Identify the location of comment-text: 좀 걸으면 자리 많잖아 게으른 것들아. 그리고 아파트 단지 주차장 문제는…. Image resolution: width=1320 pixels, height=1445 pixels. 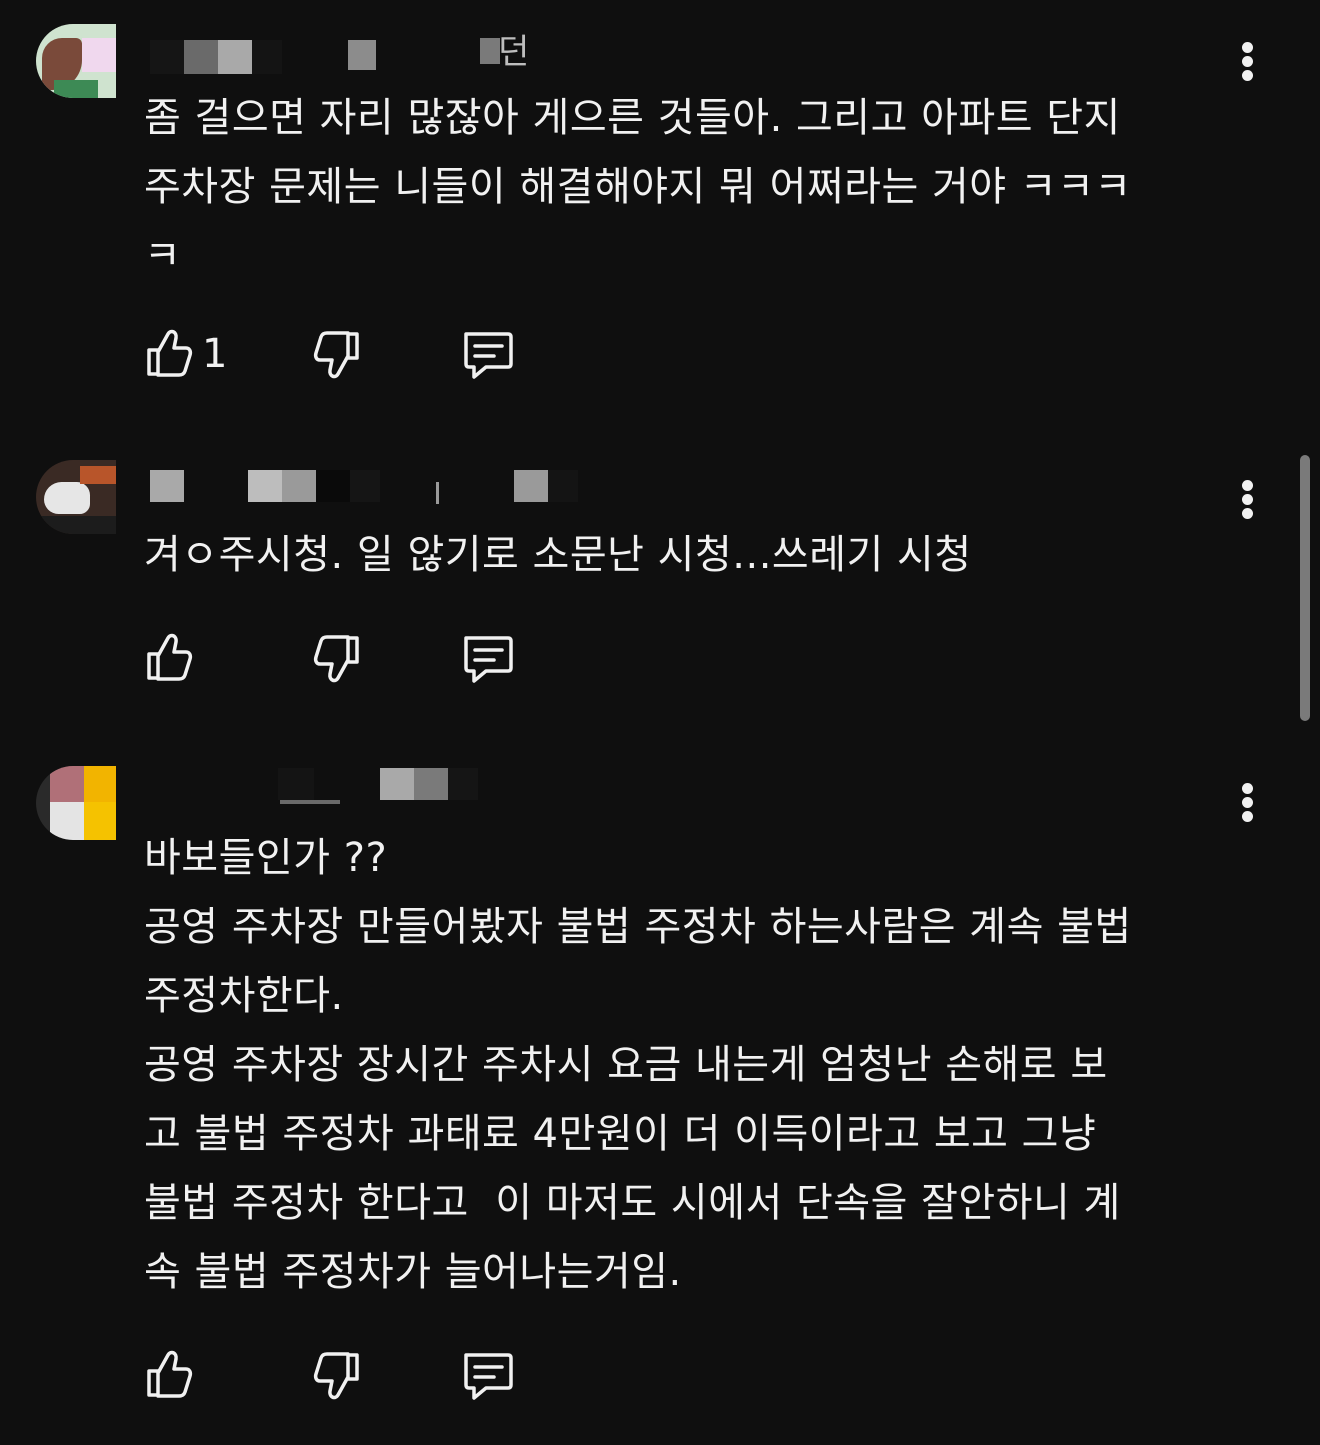
(638, 187).